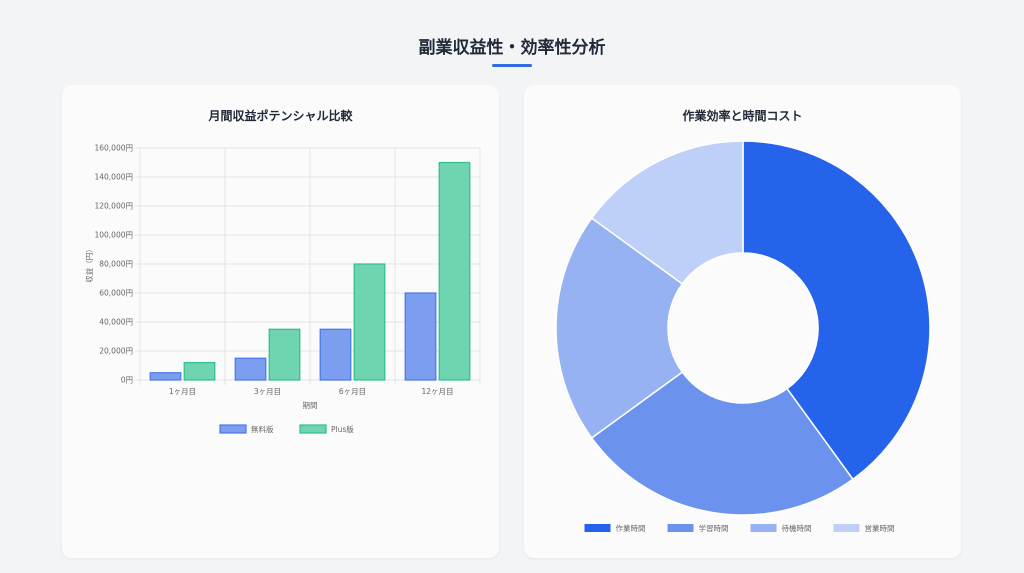 The image size is (1024, 573). I want to click on y-tick-label: 0円, so click(127, 380).